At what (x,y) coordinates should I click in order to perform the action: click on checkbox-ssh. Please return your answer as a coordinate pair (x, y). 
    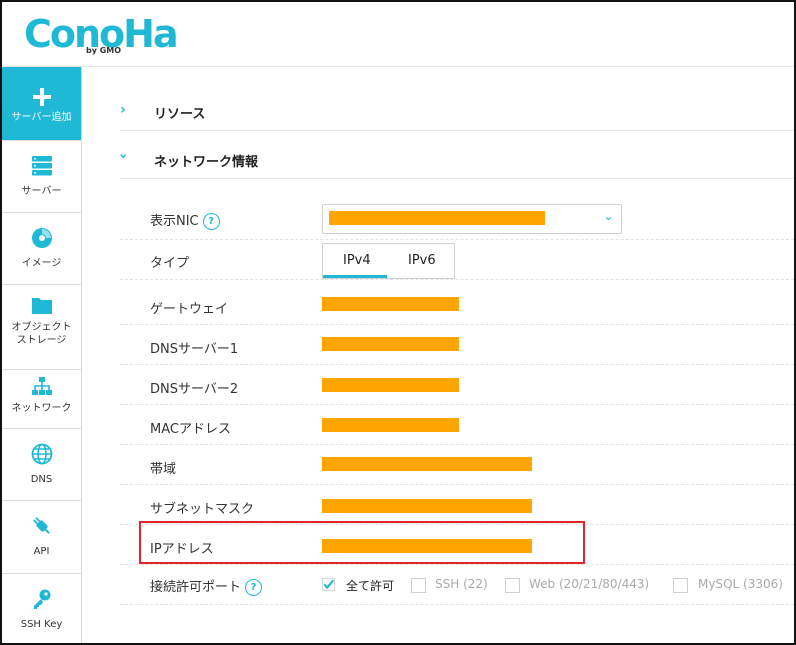
    Looking at the image, I should click on (418, 585).